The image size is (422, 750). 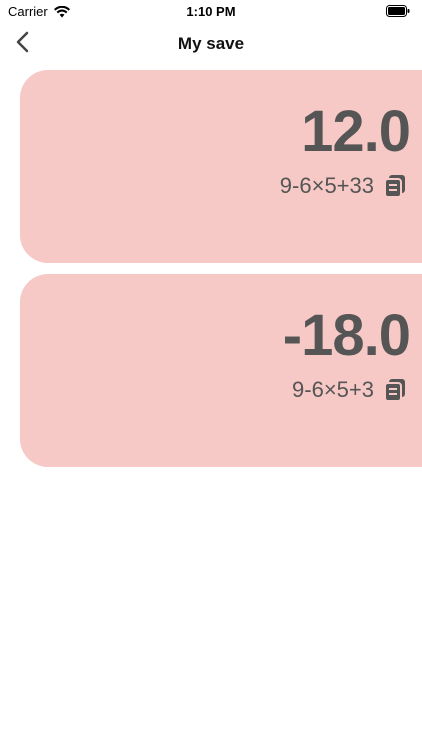 What do you see at coordinates (333, 389) in the screenshot?
I see `saved-expression: 9-6×5+3` at bounding box center [333, 389].